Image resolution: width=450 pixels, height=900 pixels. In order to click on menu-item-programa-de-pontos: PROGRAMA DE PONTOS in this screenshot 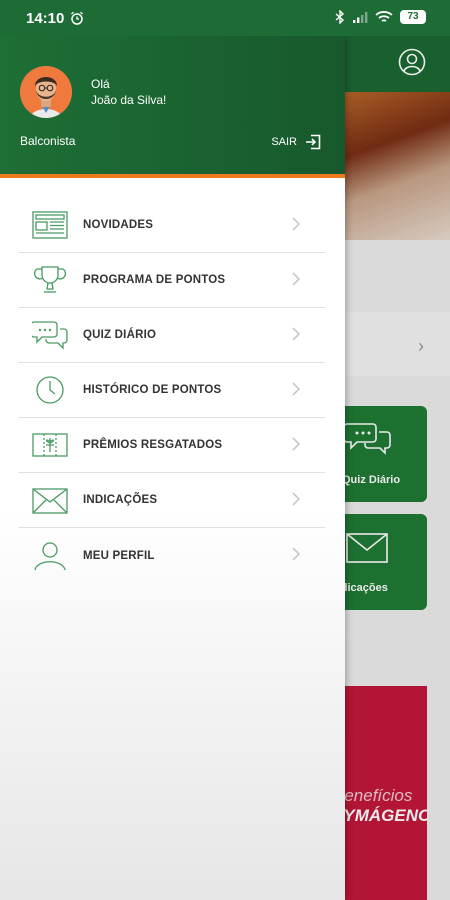, I will do `click(171, 280)`.